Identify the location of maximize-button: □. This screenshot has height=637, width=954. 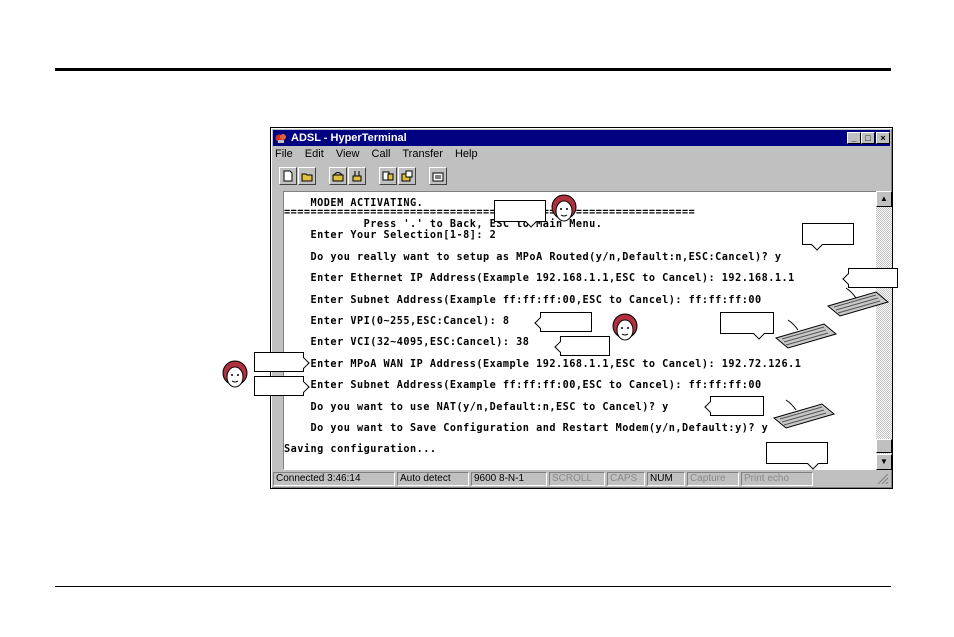
(868, 138).